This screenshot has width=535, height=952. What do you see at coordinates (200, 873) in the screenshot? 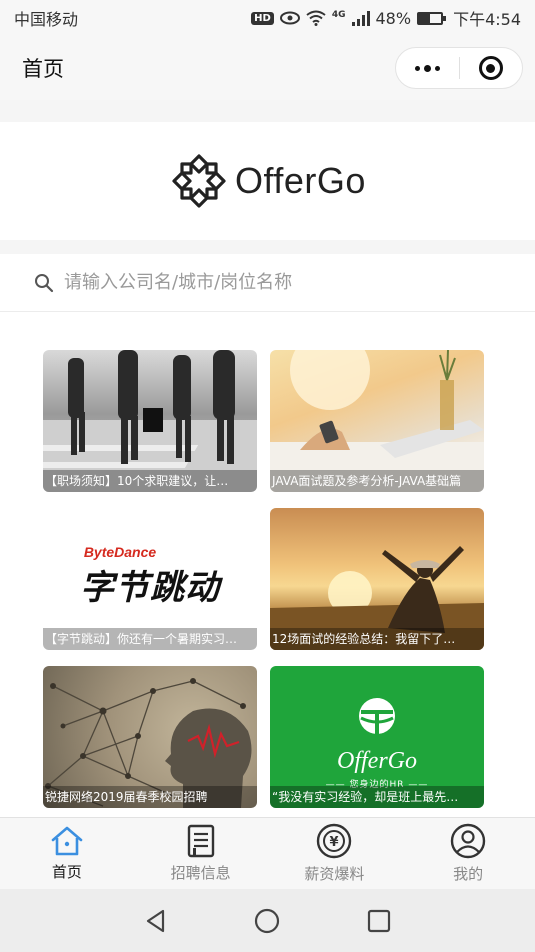
I see `tab-label: 招聘信息` at bounding box center [200, 873].